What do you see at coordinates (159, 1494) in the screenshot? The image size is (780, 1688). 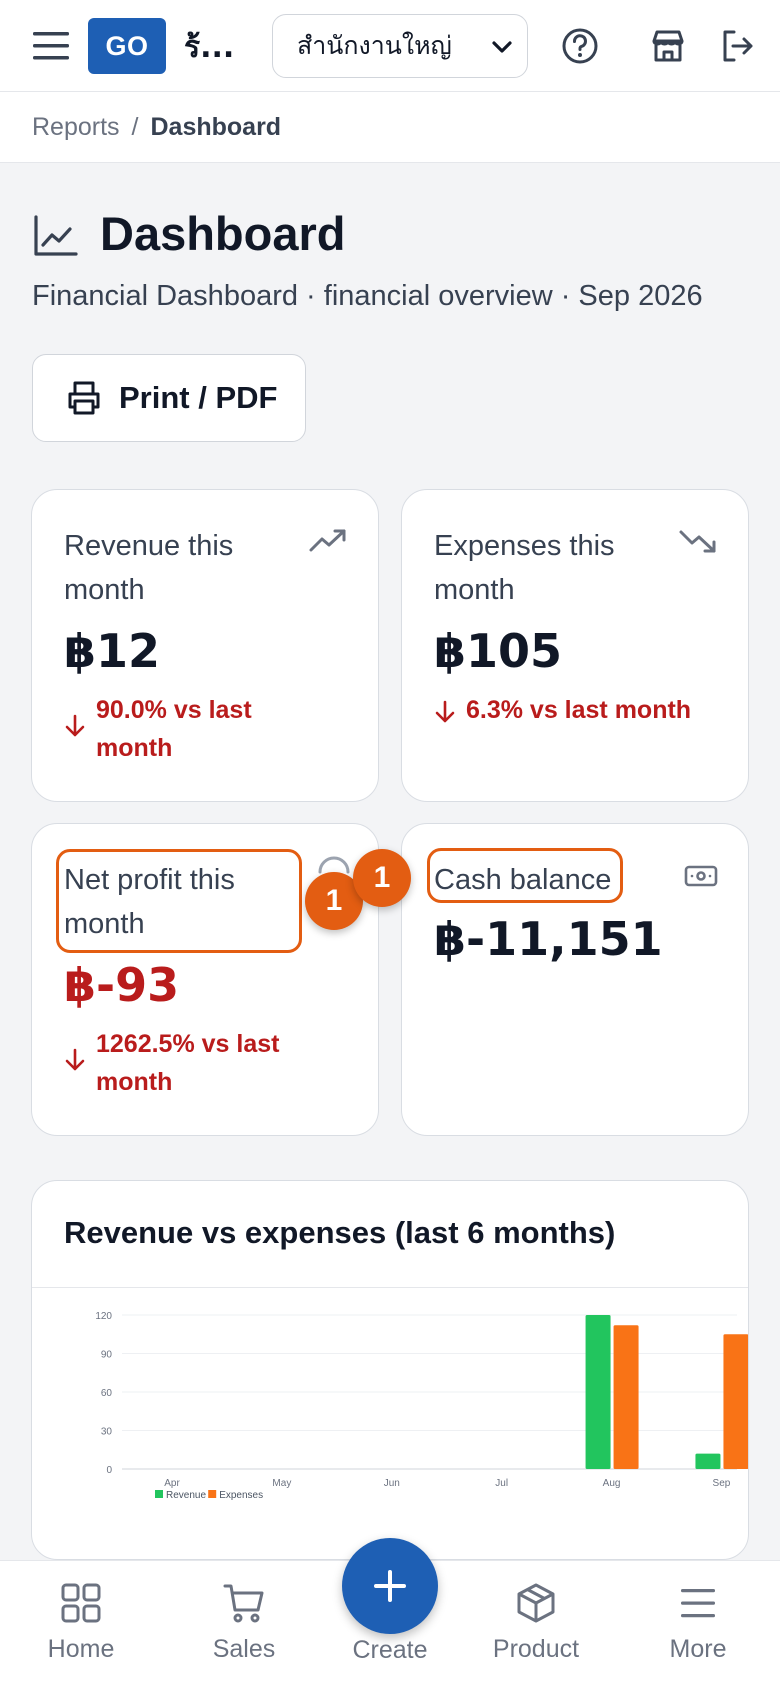 I see `legend-swatch-revenue` at bounding box center [159, 1494].